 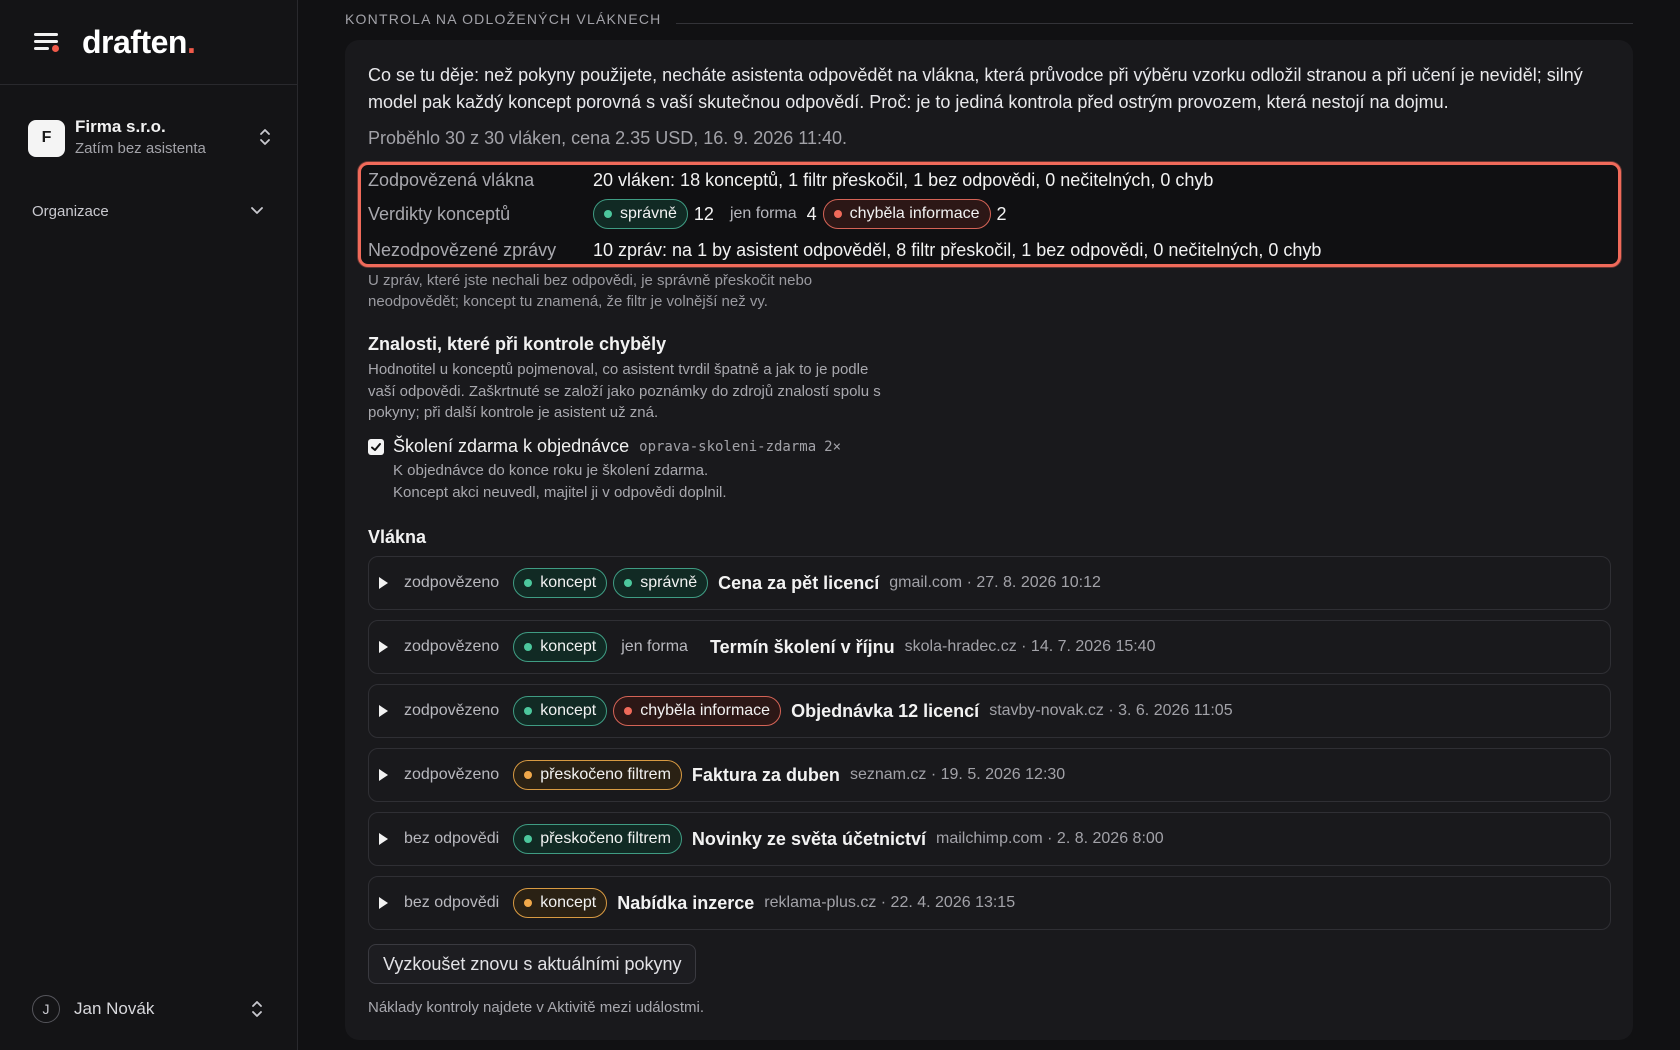 I want to click on knowledge-item-count: 2×, so click(x=833, y=446).